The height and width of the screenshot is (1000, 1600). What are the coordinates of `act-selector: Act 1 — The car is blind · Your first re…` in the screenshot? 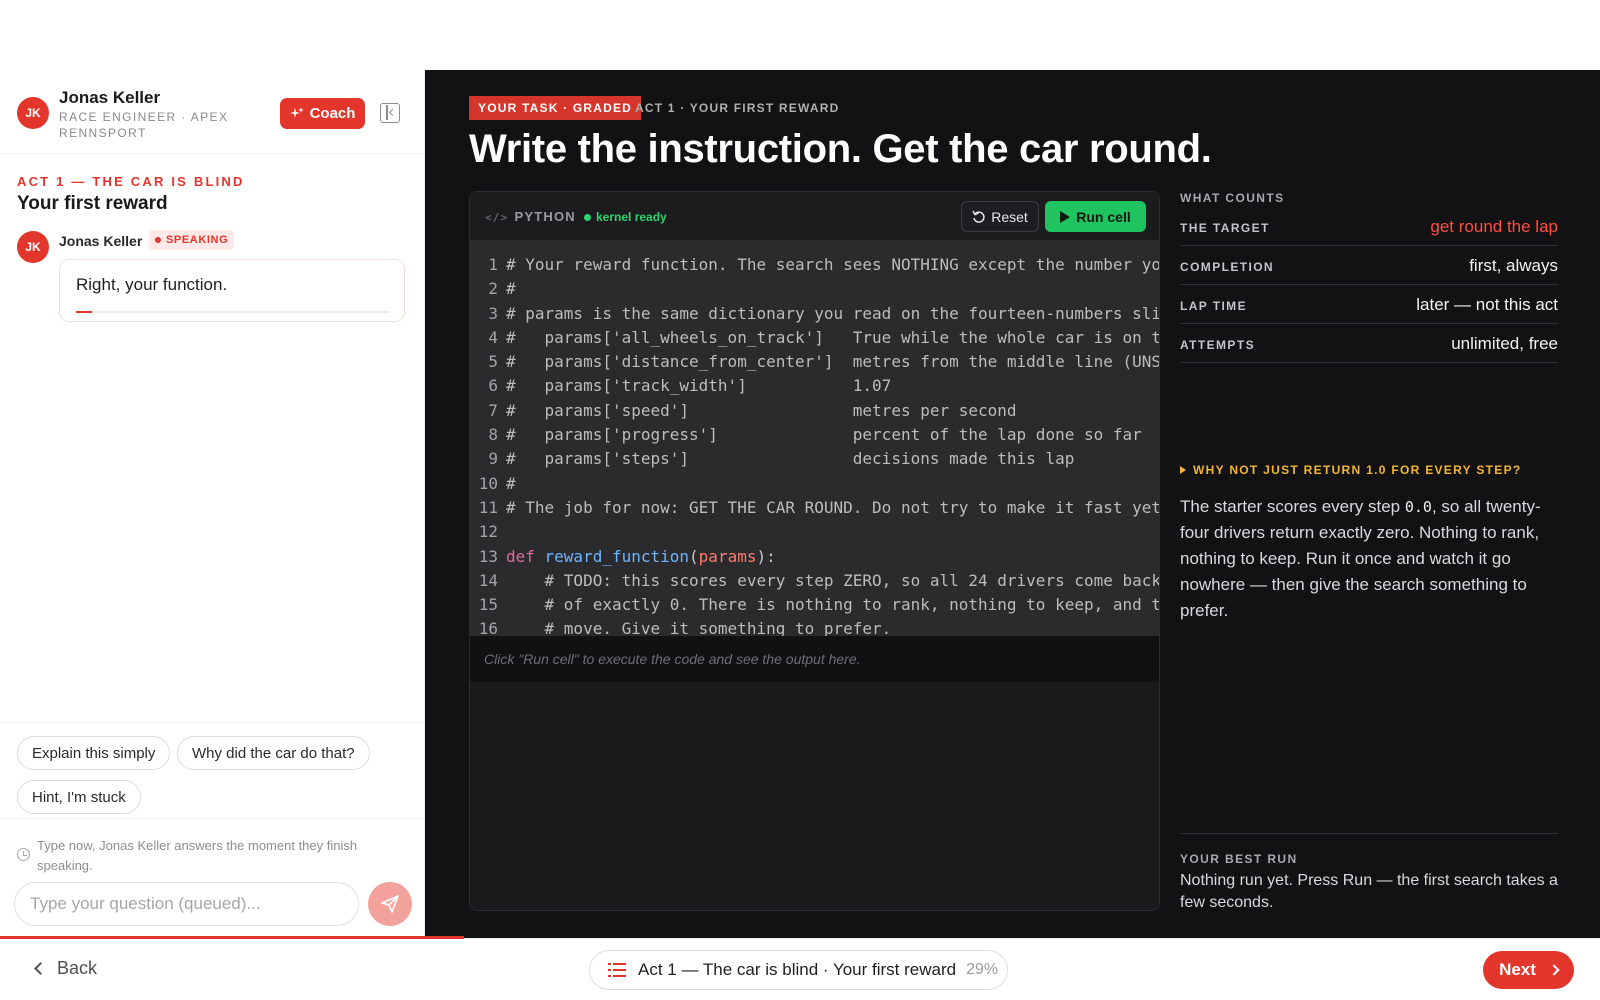 It's located at (798, 970).